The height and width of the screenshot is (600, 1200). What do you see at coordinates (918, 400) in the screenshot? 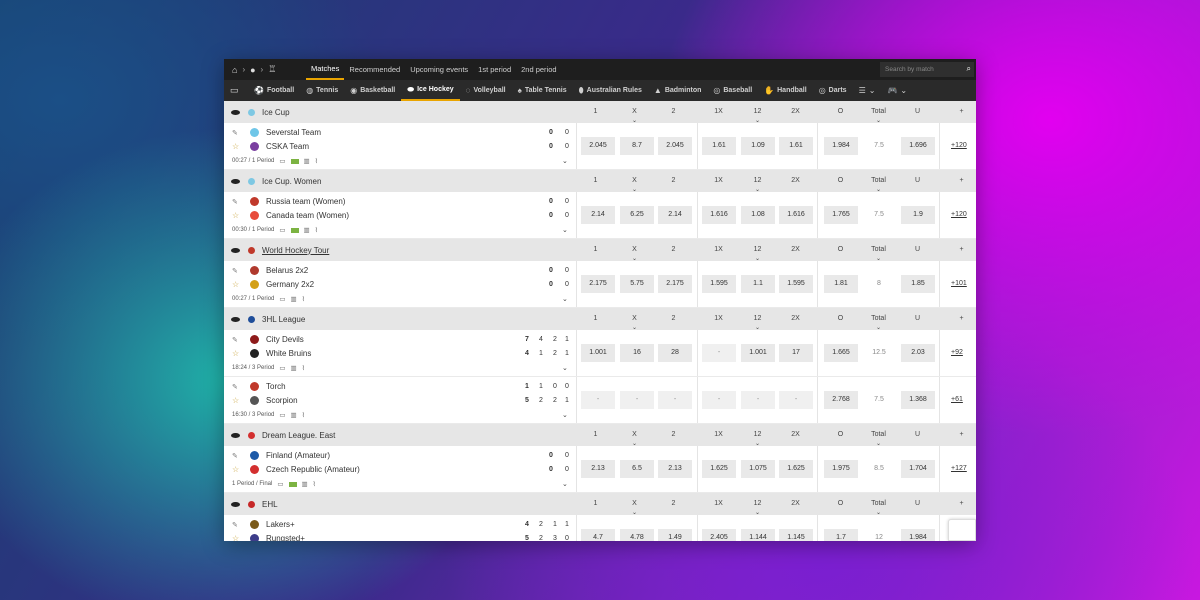
I see `odds-button: 1.368` at bounding box center [918, 400].